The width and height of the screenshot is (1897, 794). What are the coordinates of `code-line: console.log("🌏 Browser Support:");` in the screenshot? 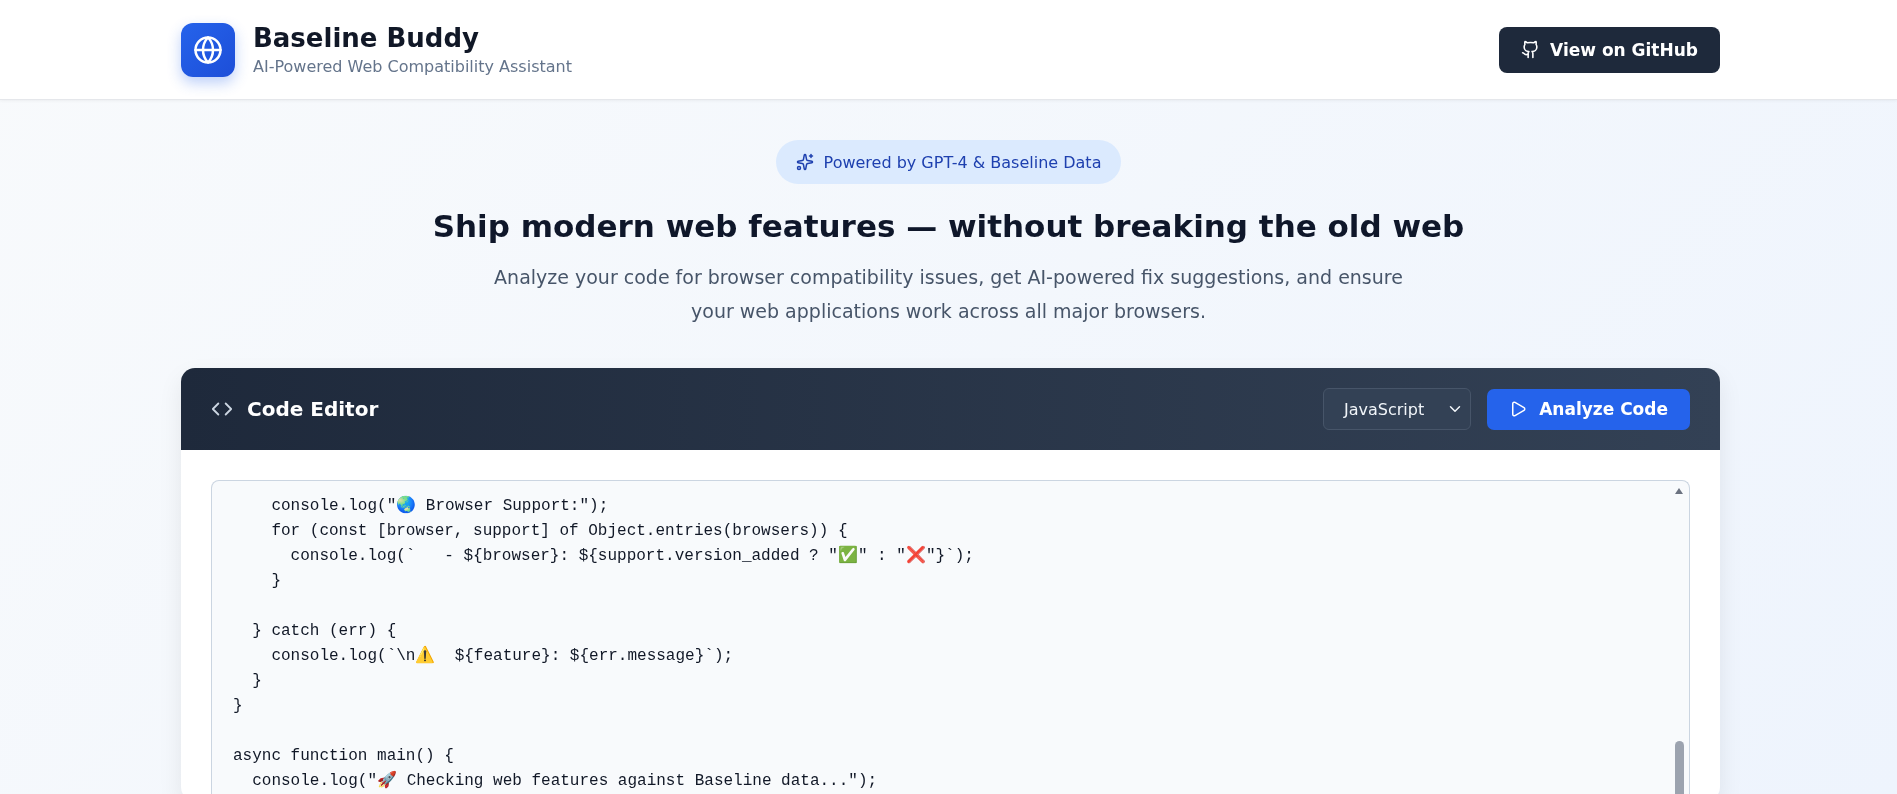 It's located at (439, 506).